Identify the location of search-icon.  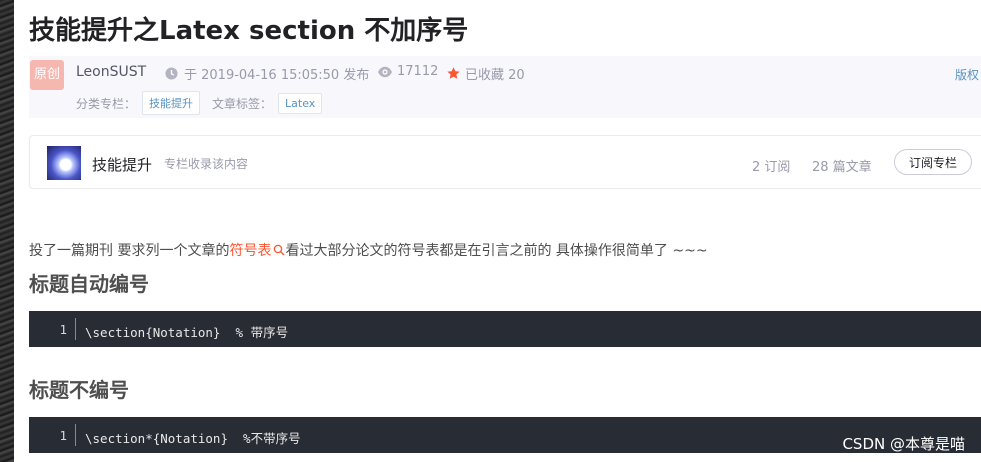
(279, 250).